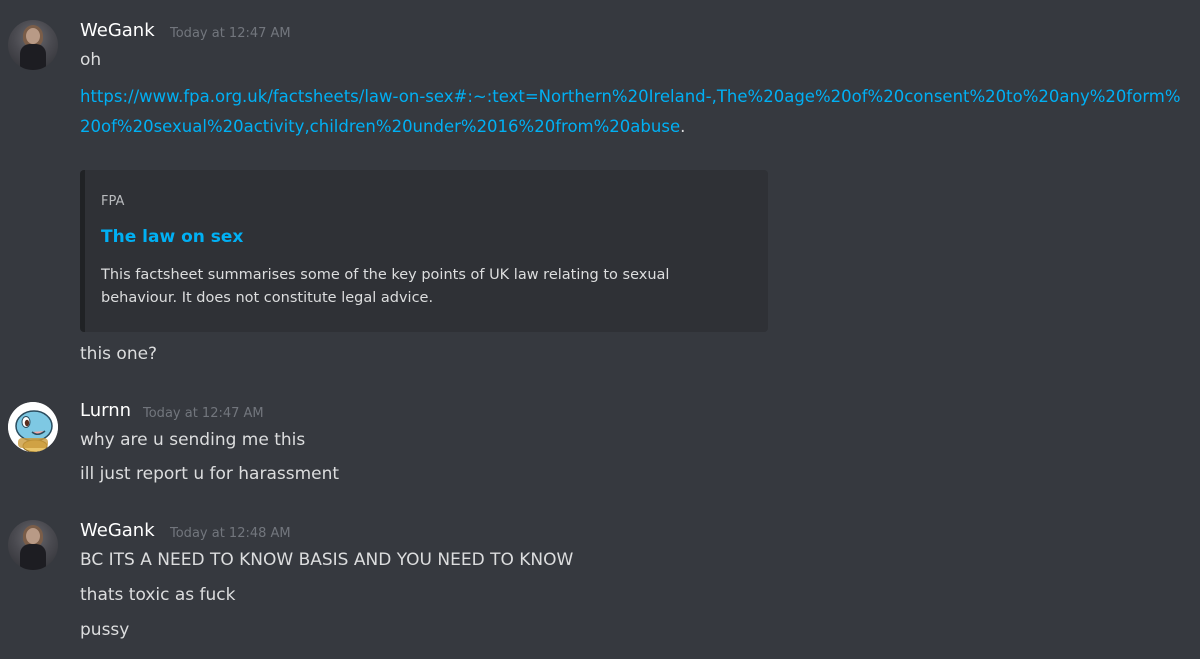 The image size is (1200, 659). I want to click on message-text: this one?, so click(119, 354).